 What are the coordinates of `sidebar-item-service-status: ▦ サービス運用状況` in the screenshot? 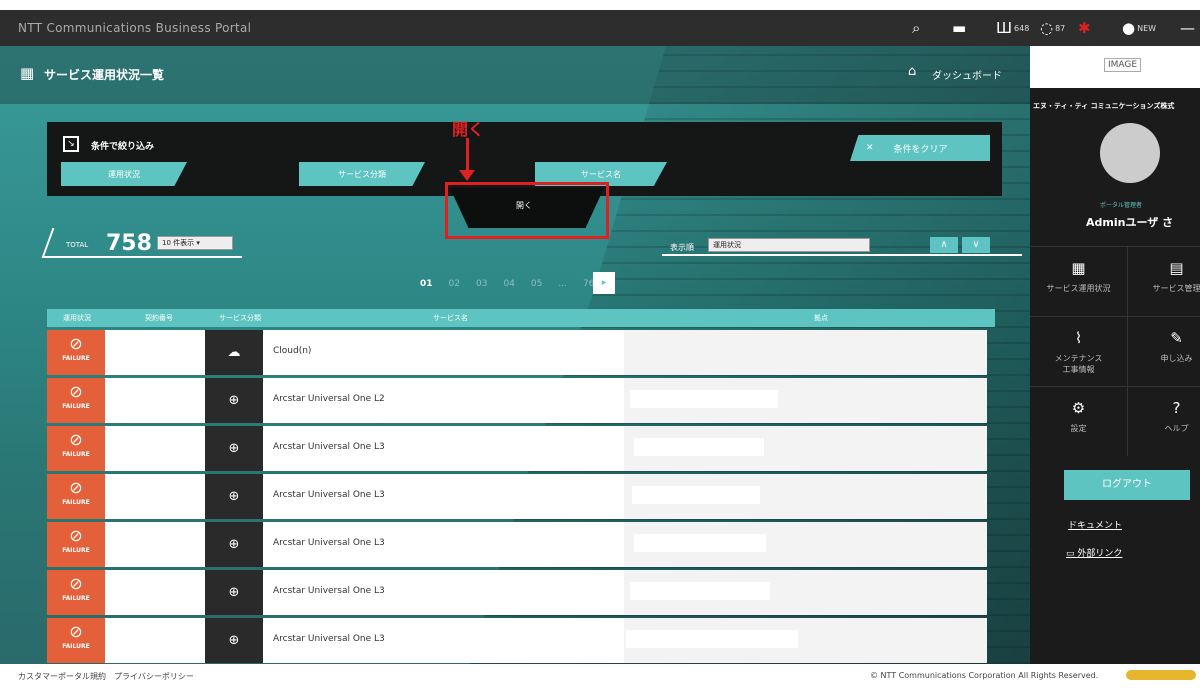 It's located at (1079, 281).